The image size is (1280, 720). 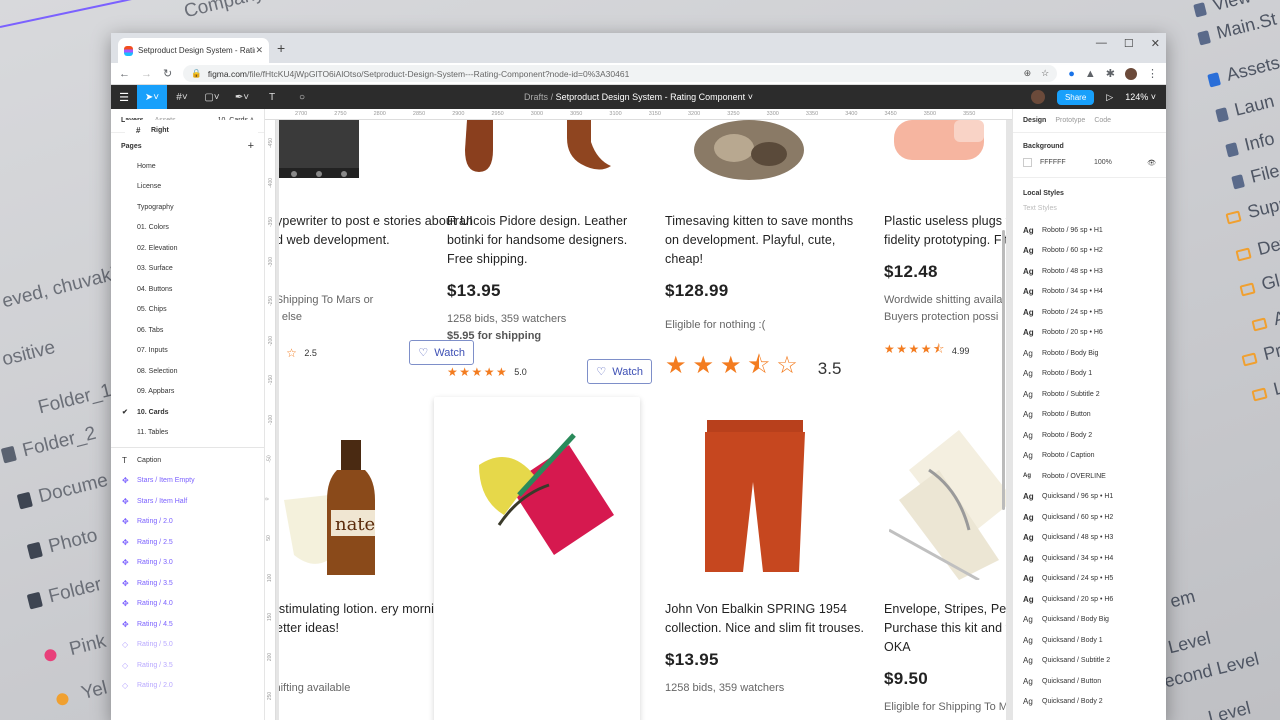 I want to click on shape-tool-icon: ▢˅, so click(x=212, y=97).